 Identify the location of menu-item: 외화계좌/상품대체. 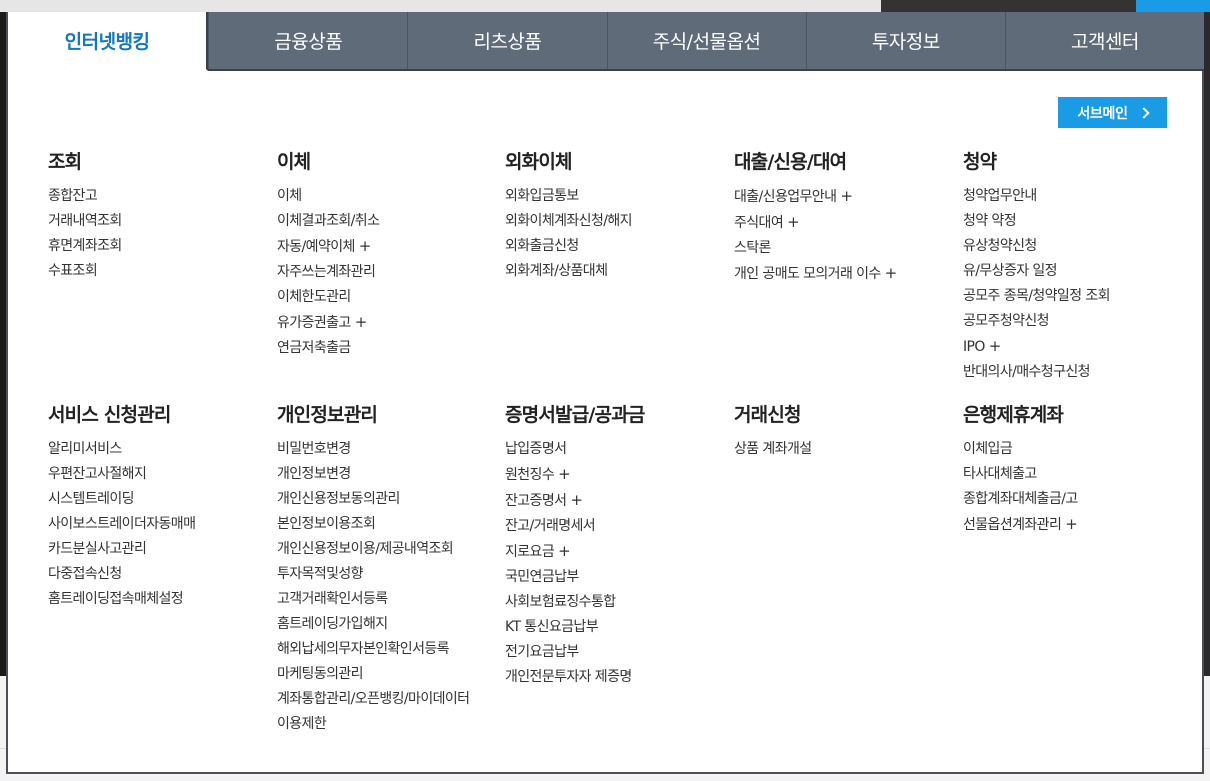
(617, 271).